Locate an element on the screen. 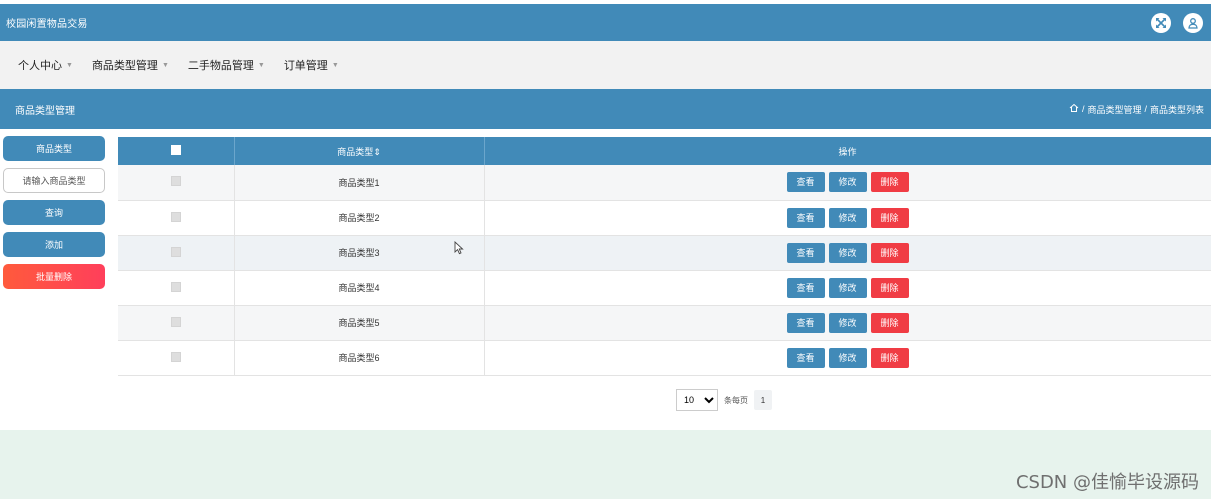  home-icon is located at coordinates (1074, 109).